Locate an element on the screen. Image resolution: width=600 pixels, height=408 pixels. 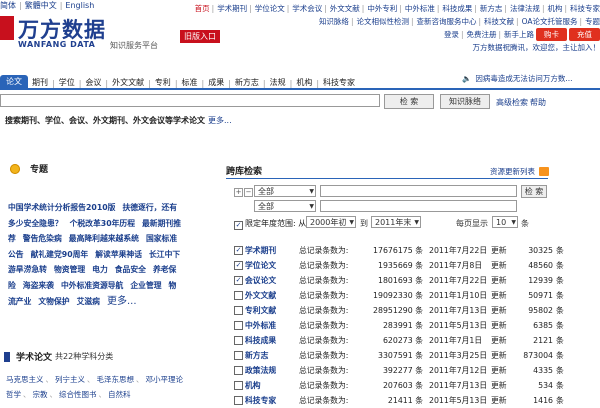
recharge-button: 充值 is located at coordinates (584, 34).